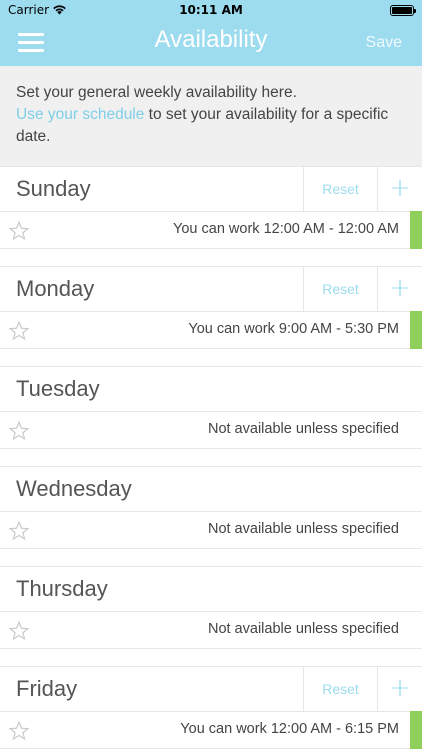  Describe the element at coordinates (286, 229) in the screenshot. I see `availability-status: You can work 12:00 AM - 12:00 AM` at that location.